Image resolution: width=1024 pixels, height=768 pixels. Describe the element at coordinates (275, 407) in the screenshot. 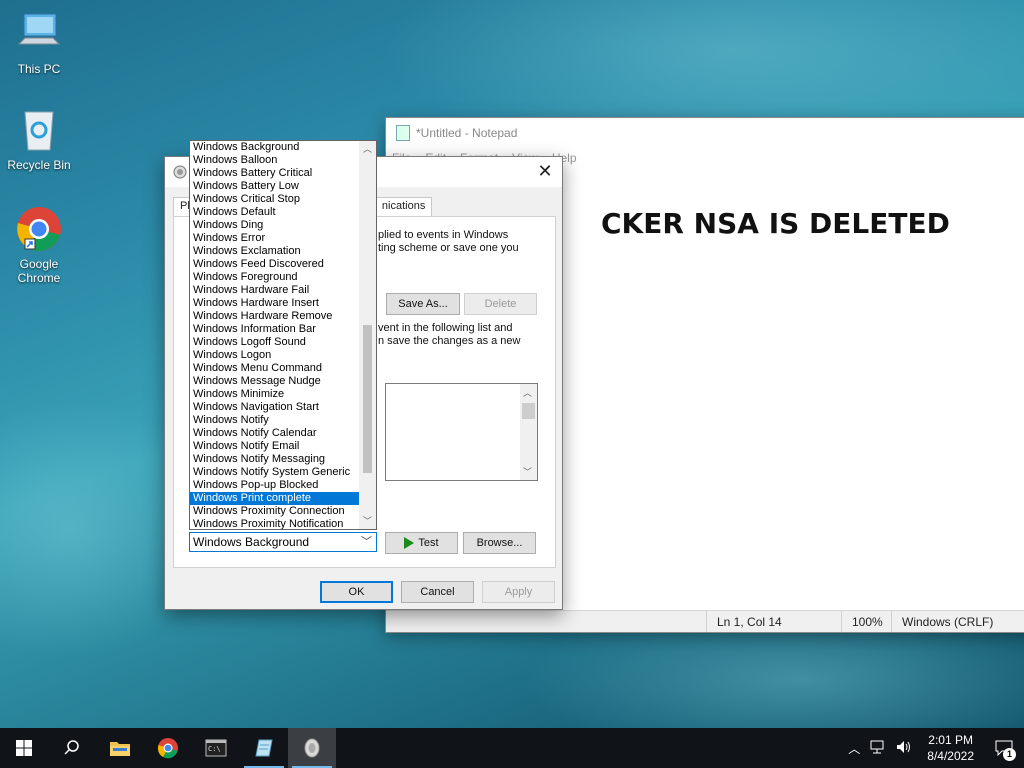

I see `dropdown-item: Windows Navigation Start` at that location.